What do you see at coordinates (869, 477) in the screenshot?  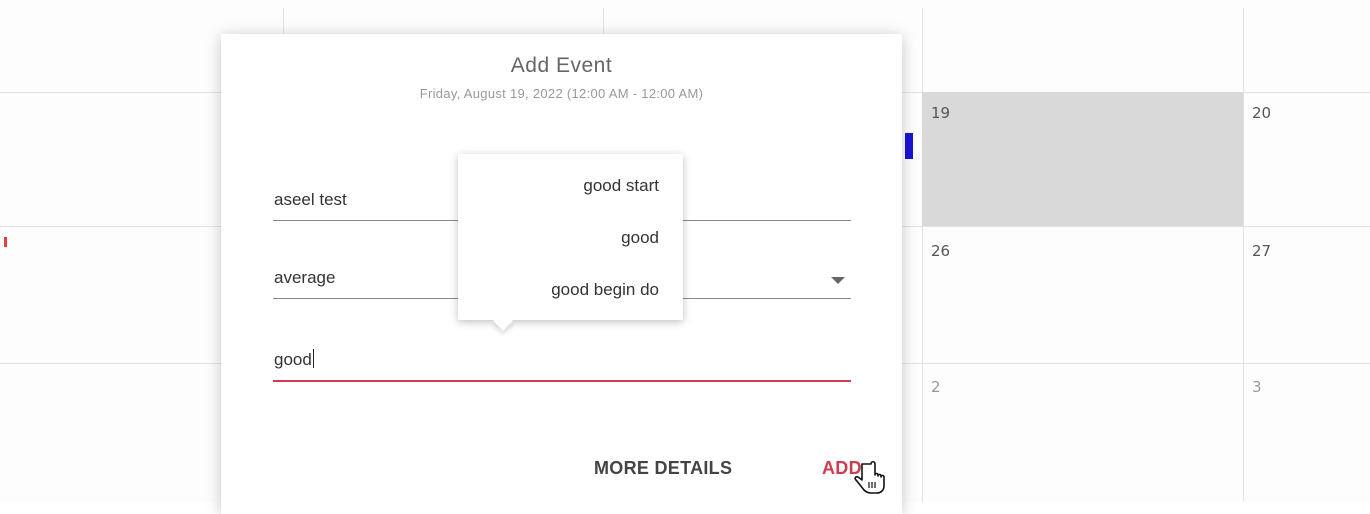 I see `hand-pointer-icon` at bounding box center [869, 477].